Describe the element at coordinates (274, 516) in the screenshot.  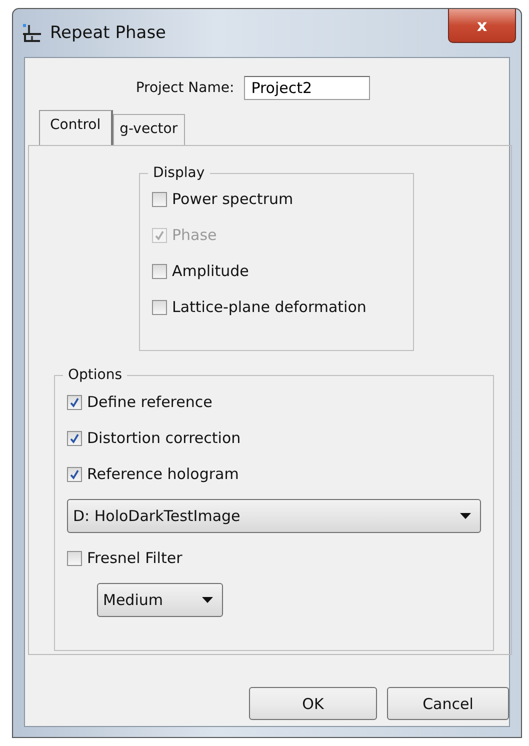
I see `dropdown: D: HoloDarkTestImage` at that location.